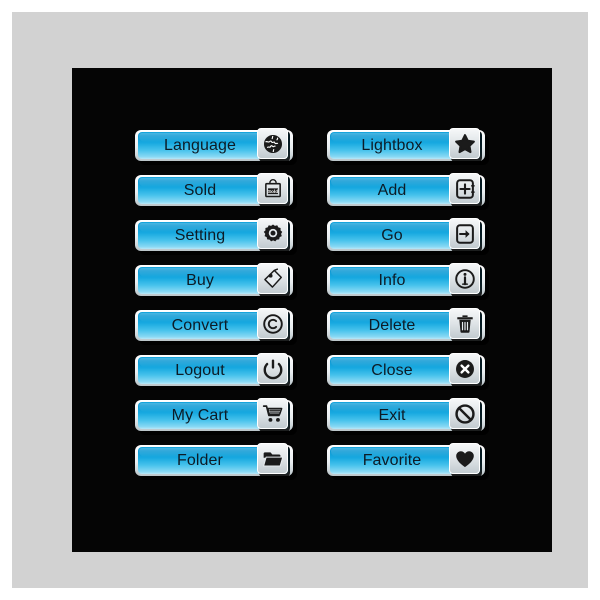 This screenshot has height=600, width=600. I want to click on button-add: Add, so click(408, 191).